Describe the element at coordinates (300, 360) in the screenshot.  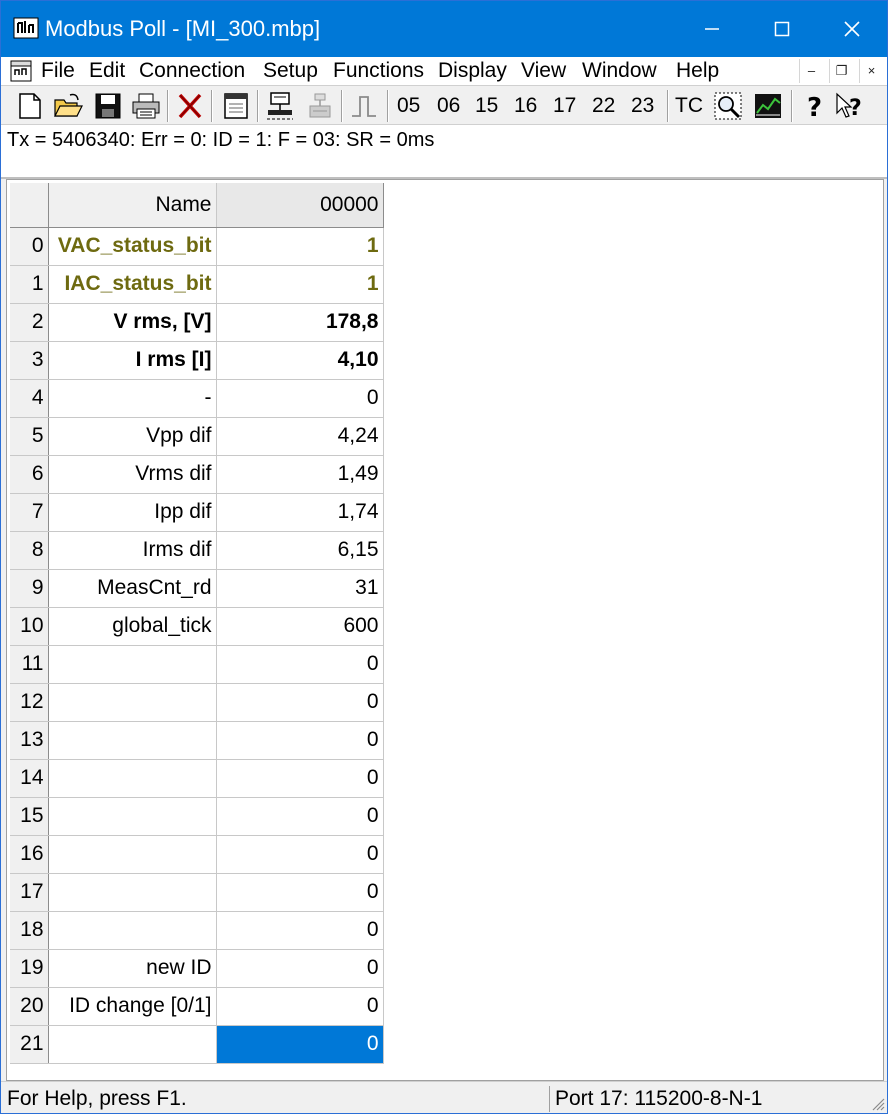
I see `register-value-cell: 4,10` at that location.